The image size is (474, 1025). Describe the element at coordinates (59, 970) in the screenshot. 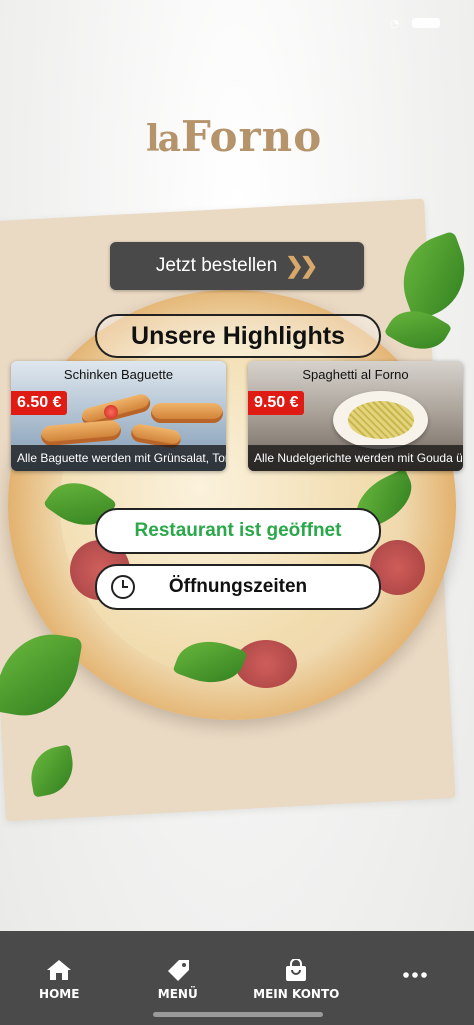

I see `home-icon` at that location.